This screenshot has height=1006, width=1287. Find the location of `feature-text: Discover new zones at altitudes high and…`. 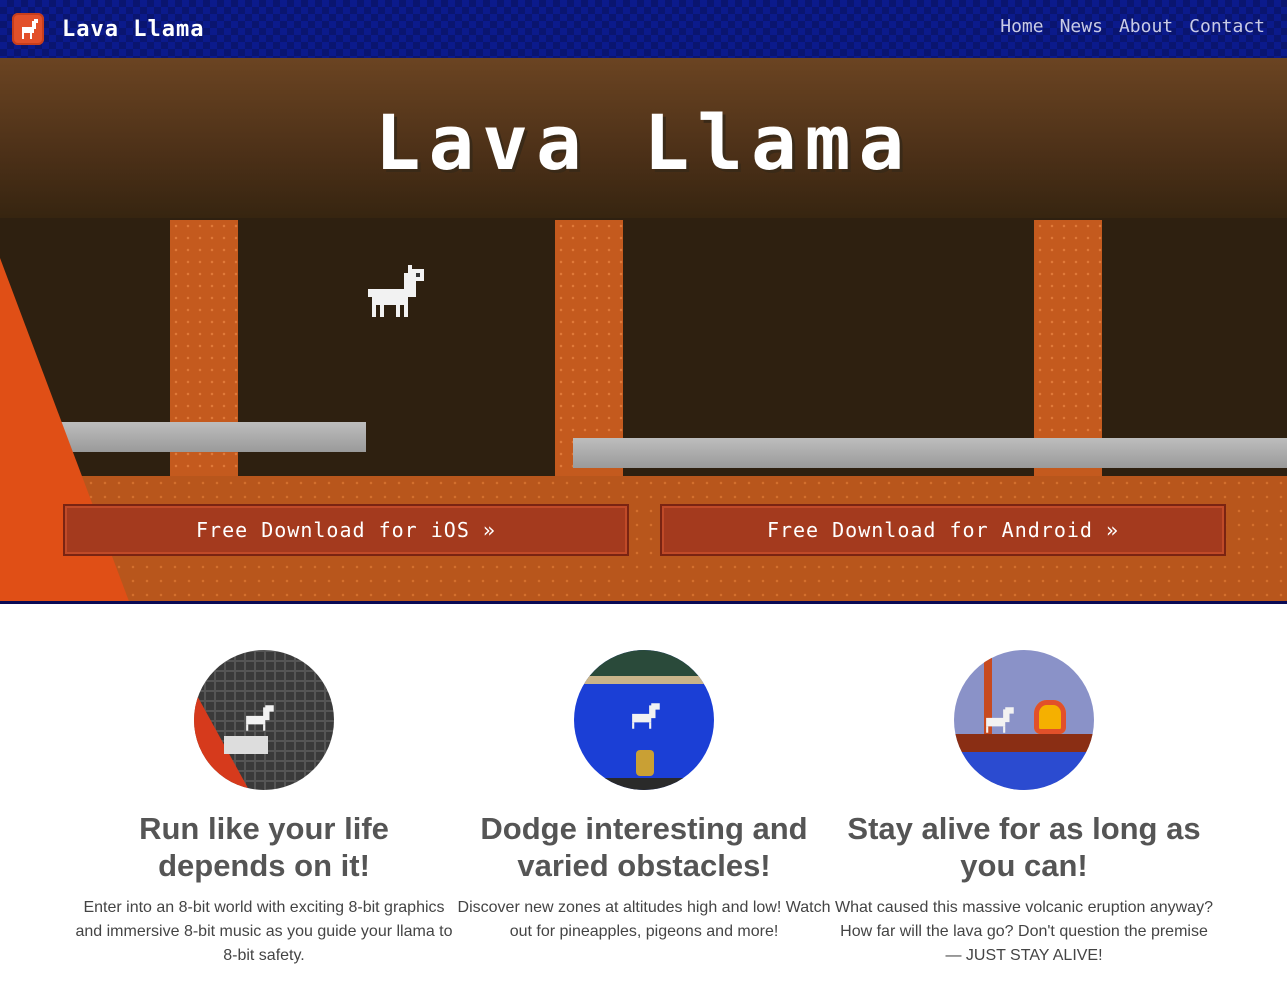

feature-text: Discover new zones at altitudes high and… is located at coordinates (644, 919).